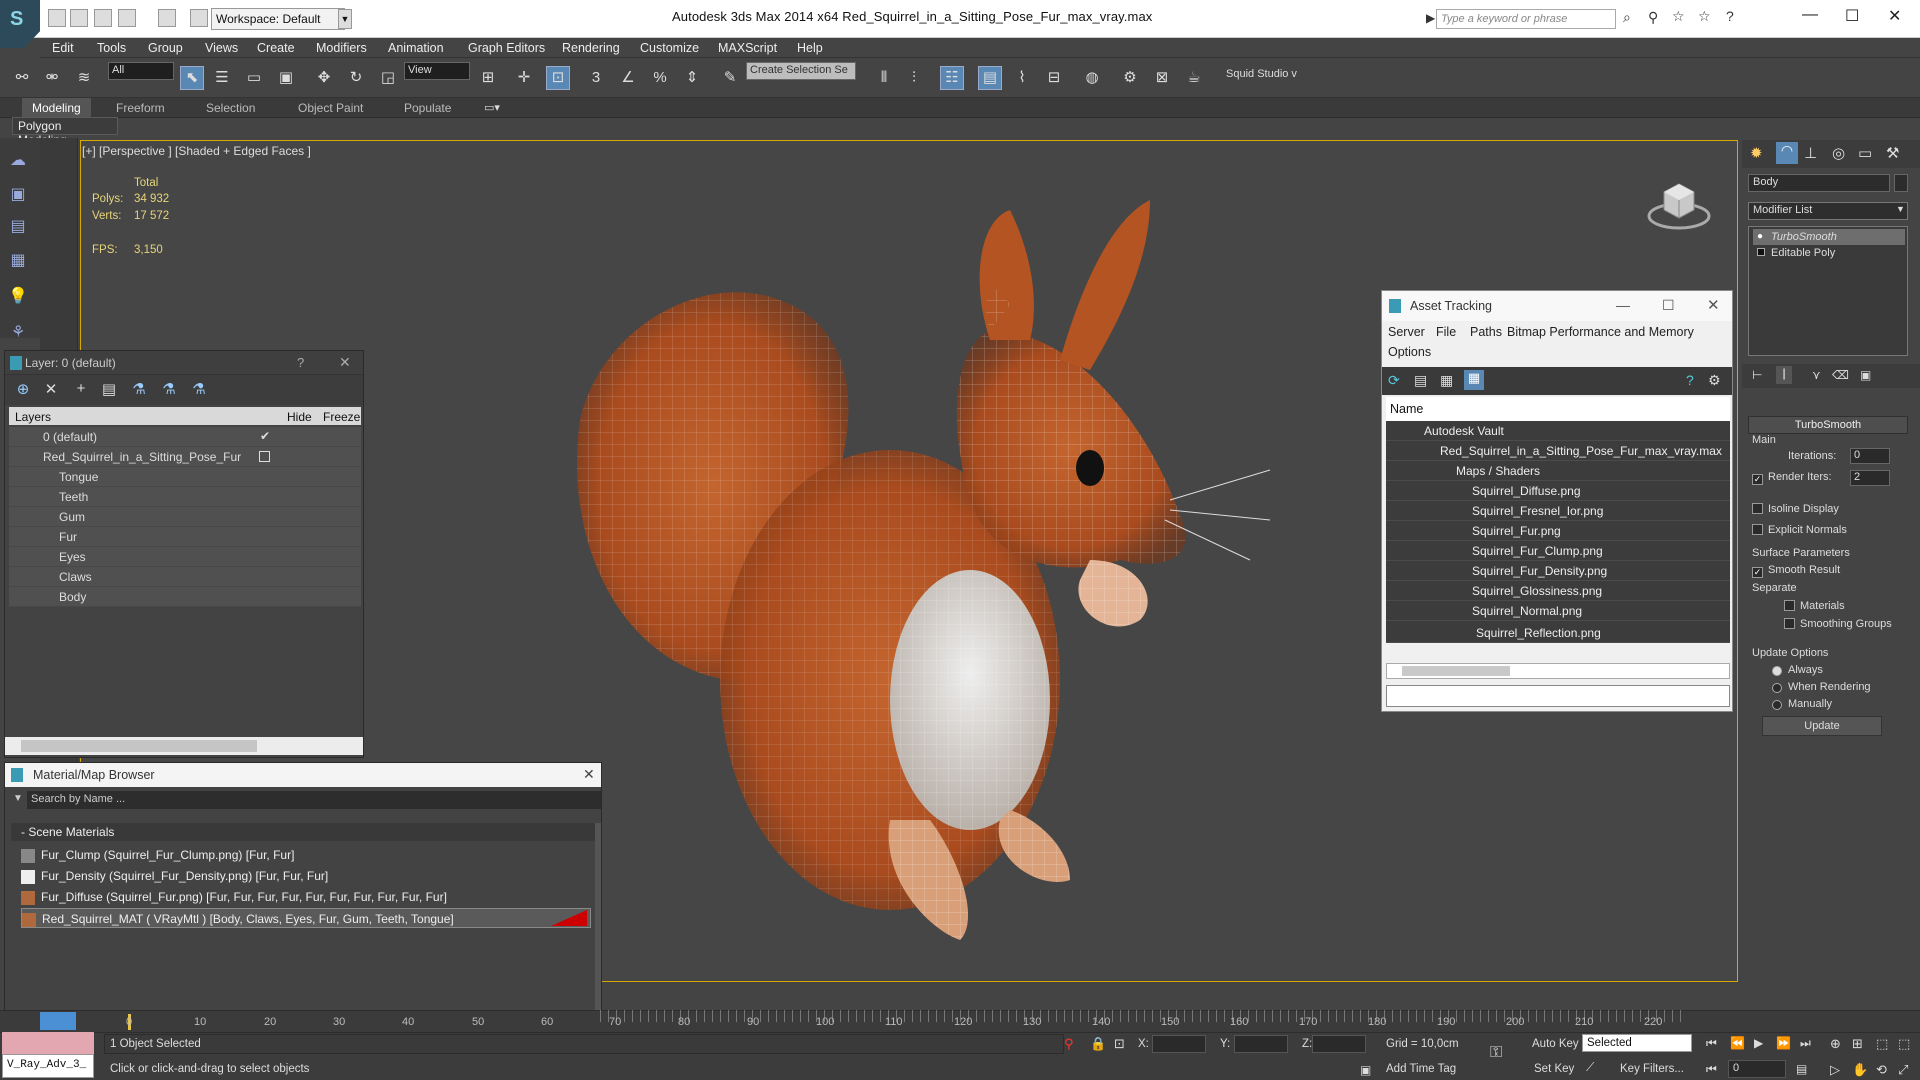  What do you see at coordinates (330, 108) in the screenshot?
I see `tab-object-paint: Object Paint` at bounding box center [330, 108].